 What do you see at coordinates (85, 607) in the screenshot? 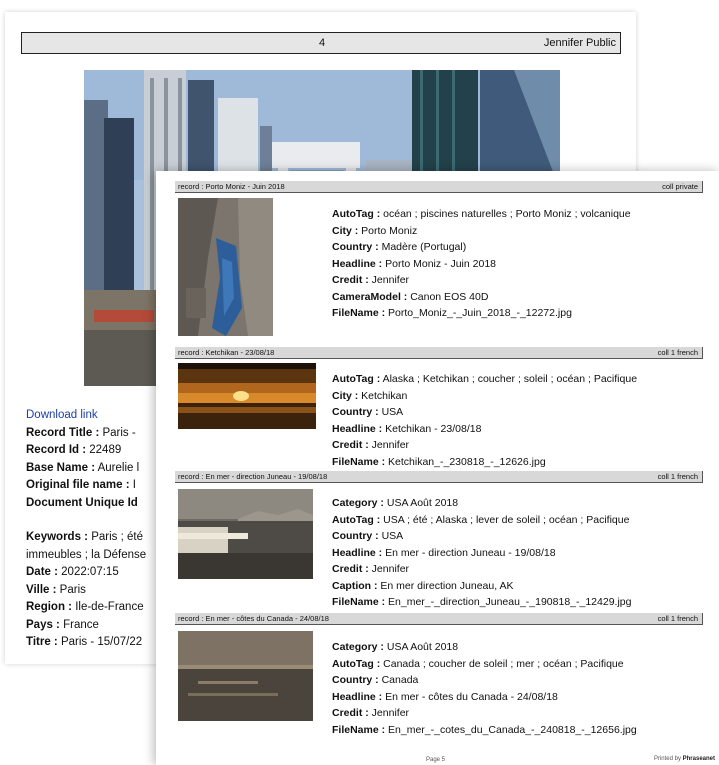
I see `field-region: Region : Ile-de-France` at bounding box center [85, 607].